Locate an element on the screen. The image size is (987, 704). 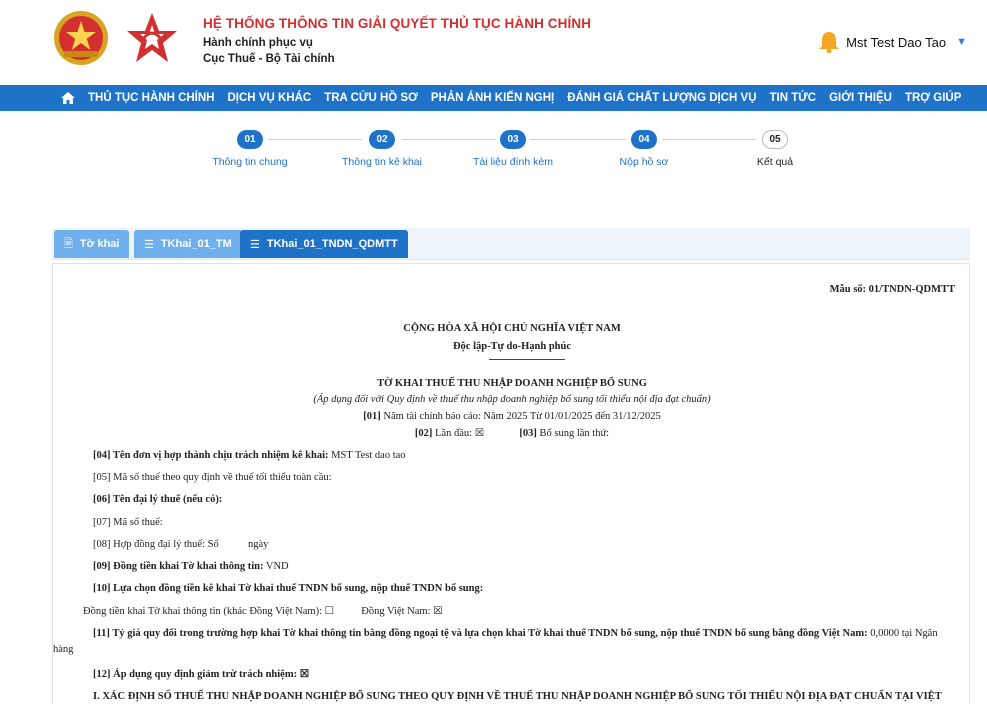
field-02-03: [02] Lần đầu: ☒ [03] Bổ sung lần thứ: is located at coordinates (512, 433).